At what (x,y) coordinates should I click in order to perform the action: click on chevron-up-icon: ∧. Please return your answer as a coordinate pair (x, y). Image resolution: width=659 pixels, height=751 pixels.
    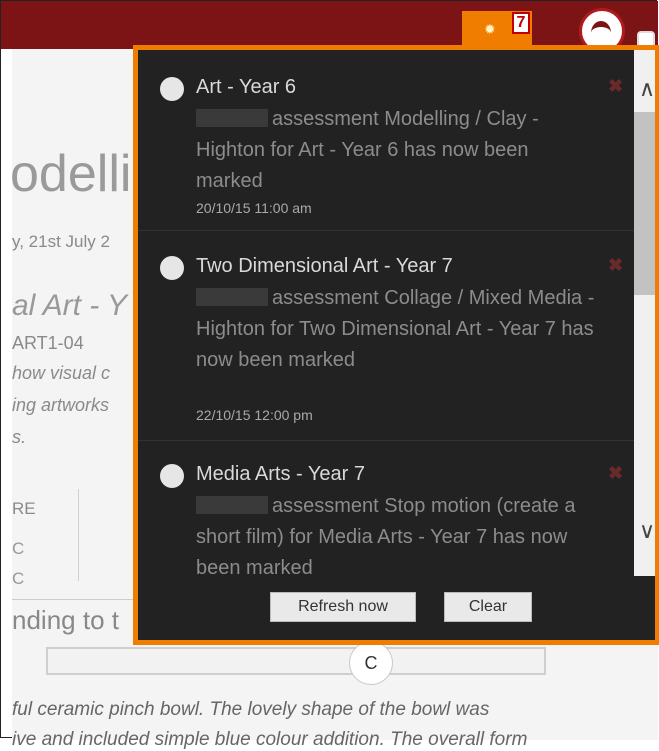
    Looking at the image, I should click on (646, 89).